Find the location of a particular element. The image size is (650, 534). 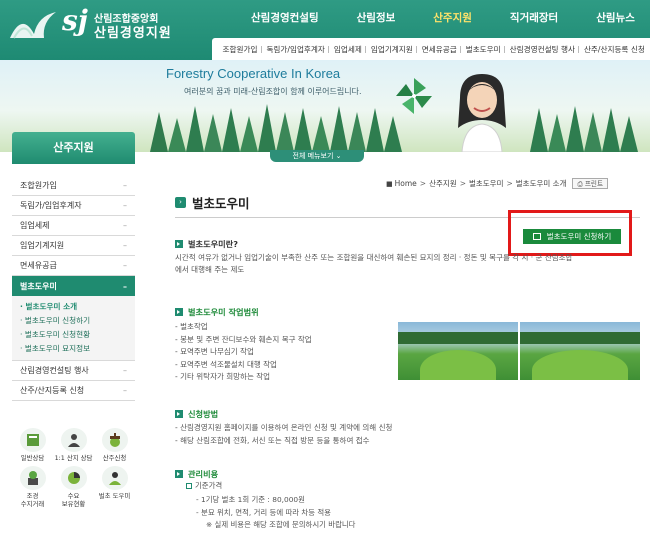

breadcrumb-current: 벌초도우미 소개 is located at coordinates (541, 183).